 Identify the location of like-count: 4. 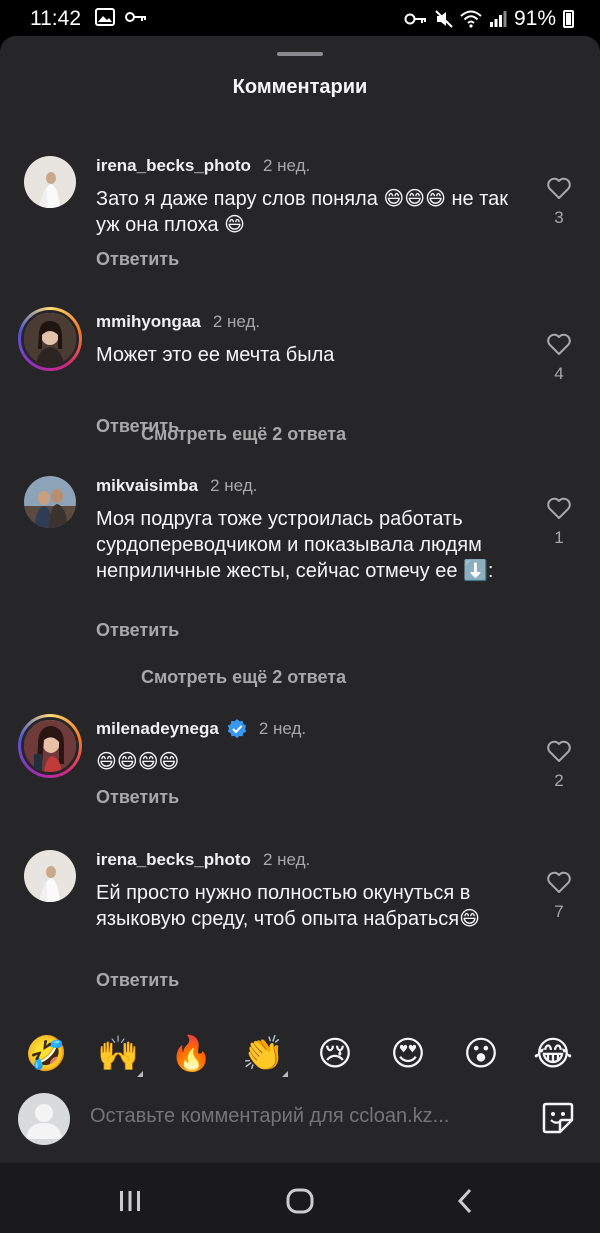
(559, 373).